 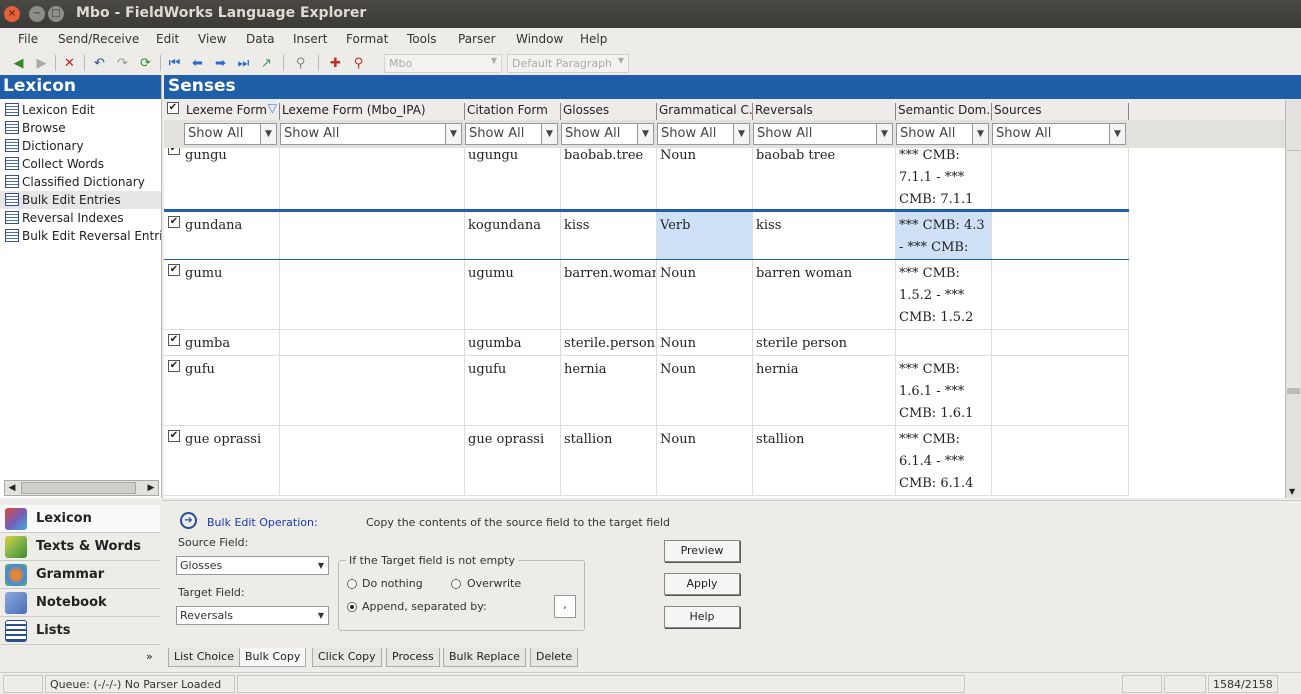 What do you see at coordinates (230, 134) in the screenshot?
I see `filter-lexeme-form: Show All ▼` at bounding box center [230, 134].